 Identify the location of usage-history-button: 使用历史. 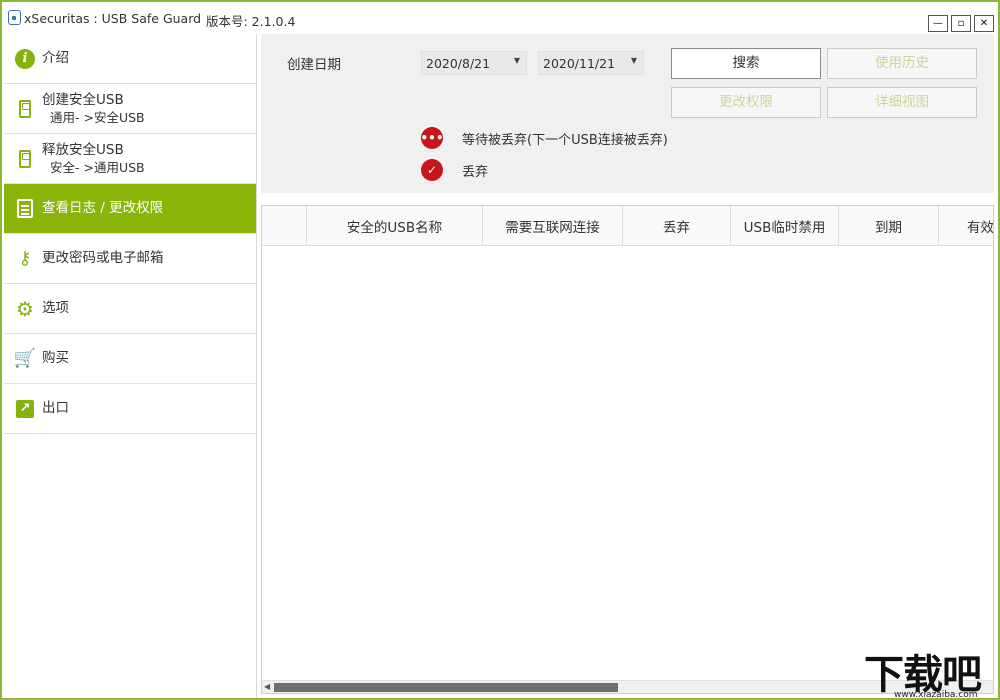
(902, 63).